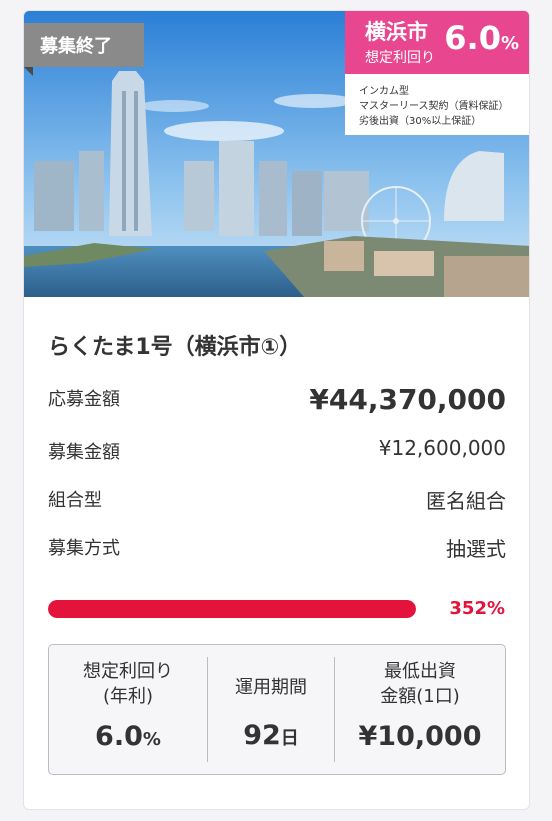  Describe the element at coordinates (75, 500) in the screenshot. I see `detail-label: 組合型` at that location.